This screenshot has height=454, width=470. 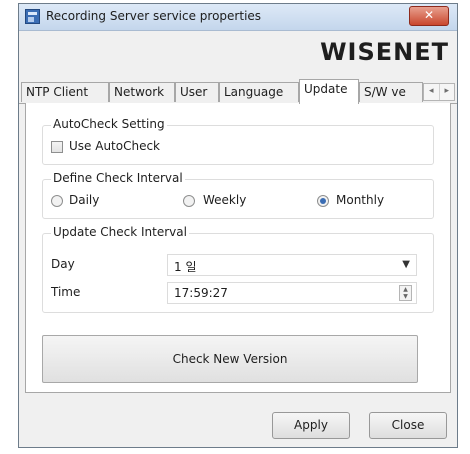 What do you see at coordinates (405, 296) in the screenshot?
I see `spin-down-icon: ▼` at bounding box center [405, 296].